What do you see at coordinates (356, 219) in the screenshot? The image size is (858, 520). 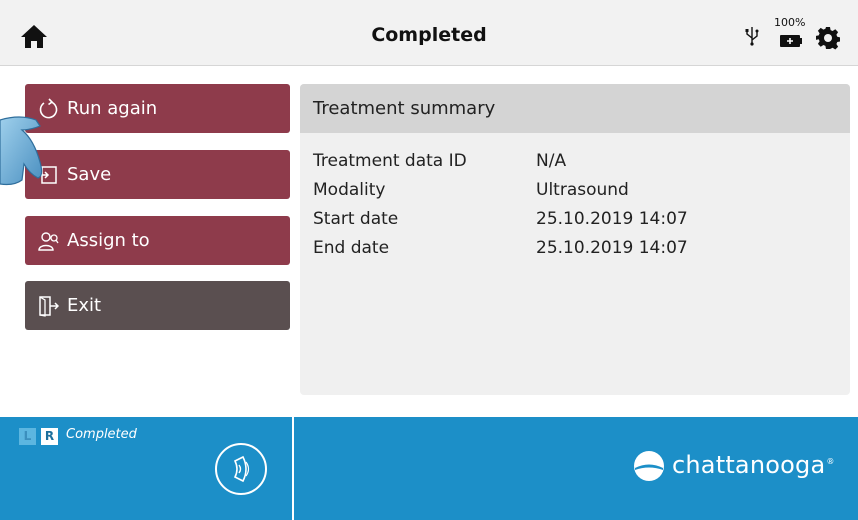 I see `summary-key: Start date` at bounding box center [356, 219].